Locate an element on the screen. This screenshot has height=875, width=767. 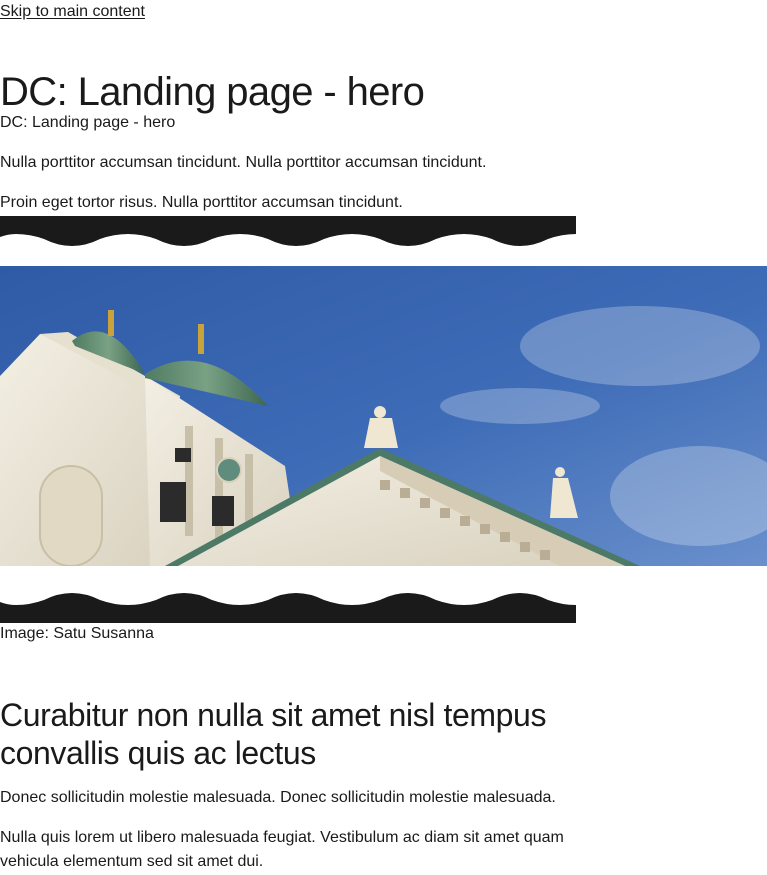
left-window is located at coordinates (71, 515).